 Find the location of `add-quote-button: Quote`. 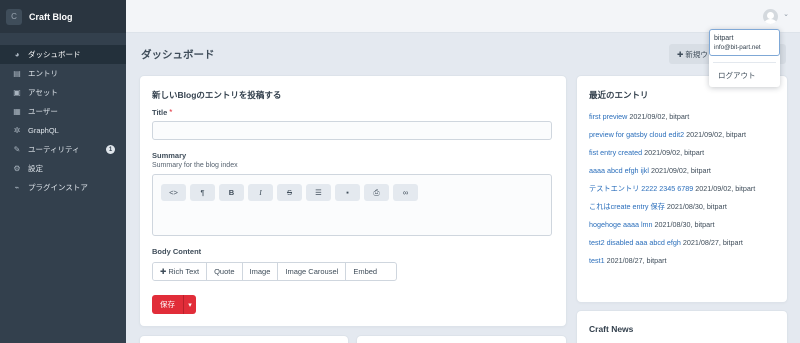

add-quote-button: Quote is located at coordinates (225, 271).